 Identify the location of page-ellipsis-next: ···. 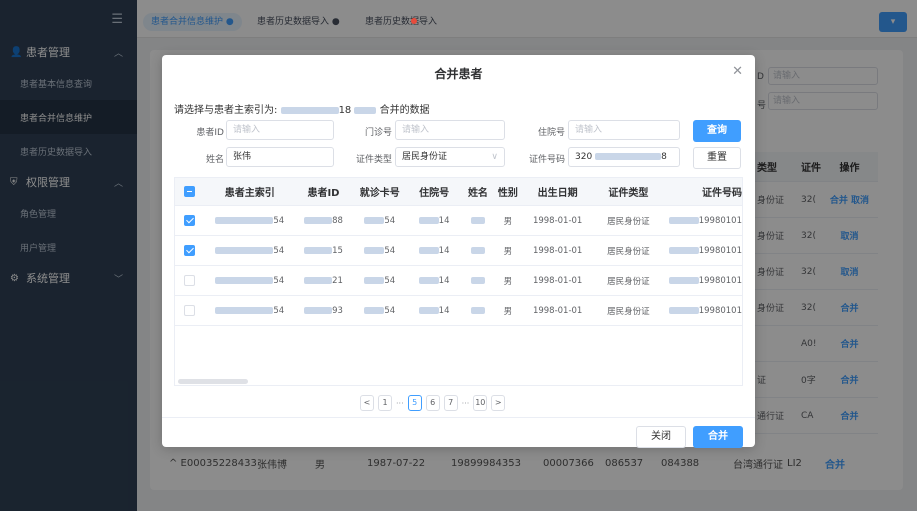
(466, 403).